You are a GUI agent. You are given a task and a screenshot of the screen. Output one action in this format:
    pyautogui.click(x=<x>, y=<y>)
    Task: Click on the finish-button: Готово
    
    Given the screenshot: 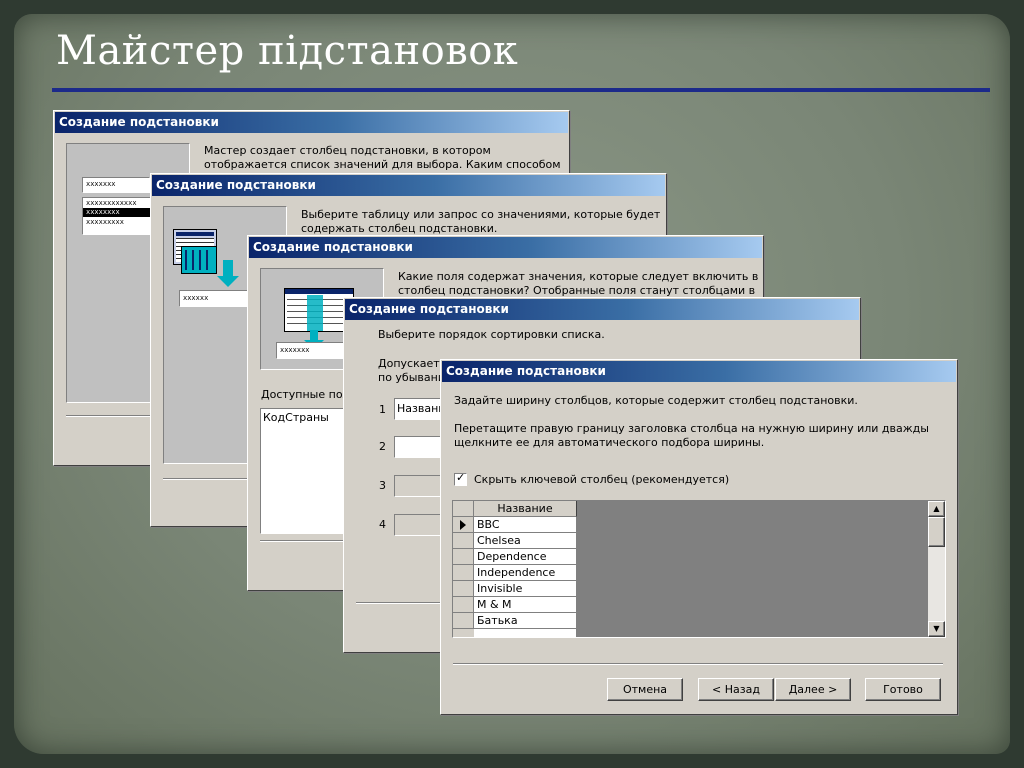 What is the action you would take?
    pyautogui.click(x=903, y=689)
    